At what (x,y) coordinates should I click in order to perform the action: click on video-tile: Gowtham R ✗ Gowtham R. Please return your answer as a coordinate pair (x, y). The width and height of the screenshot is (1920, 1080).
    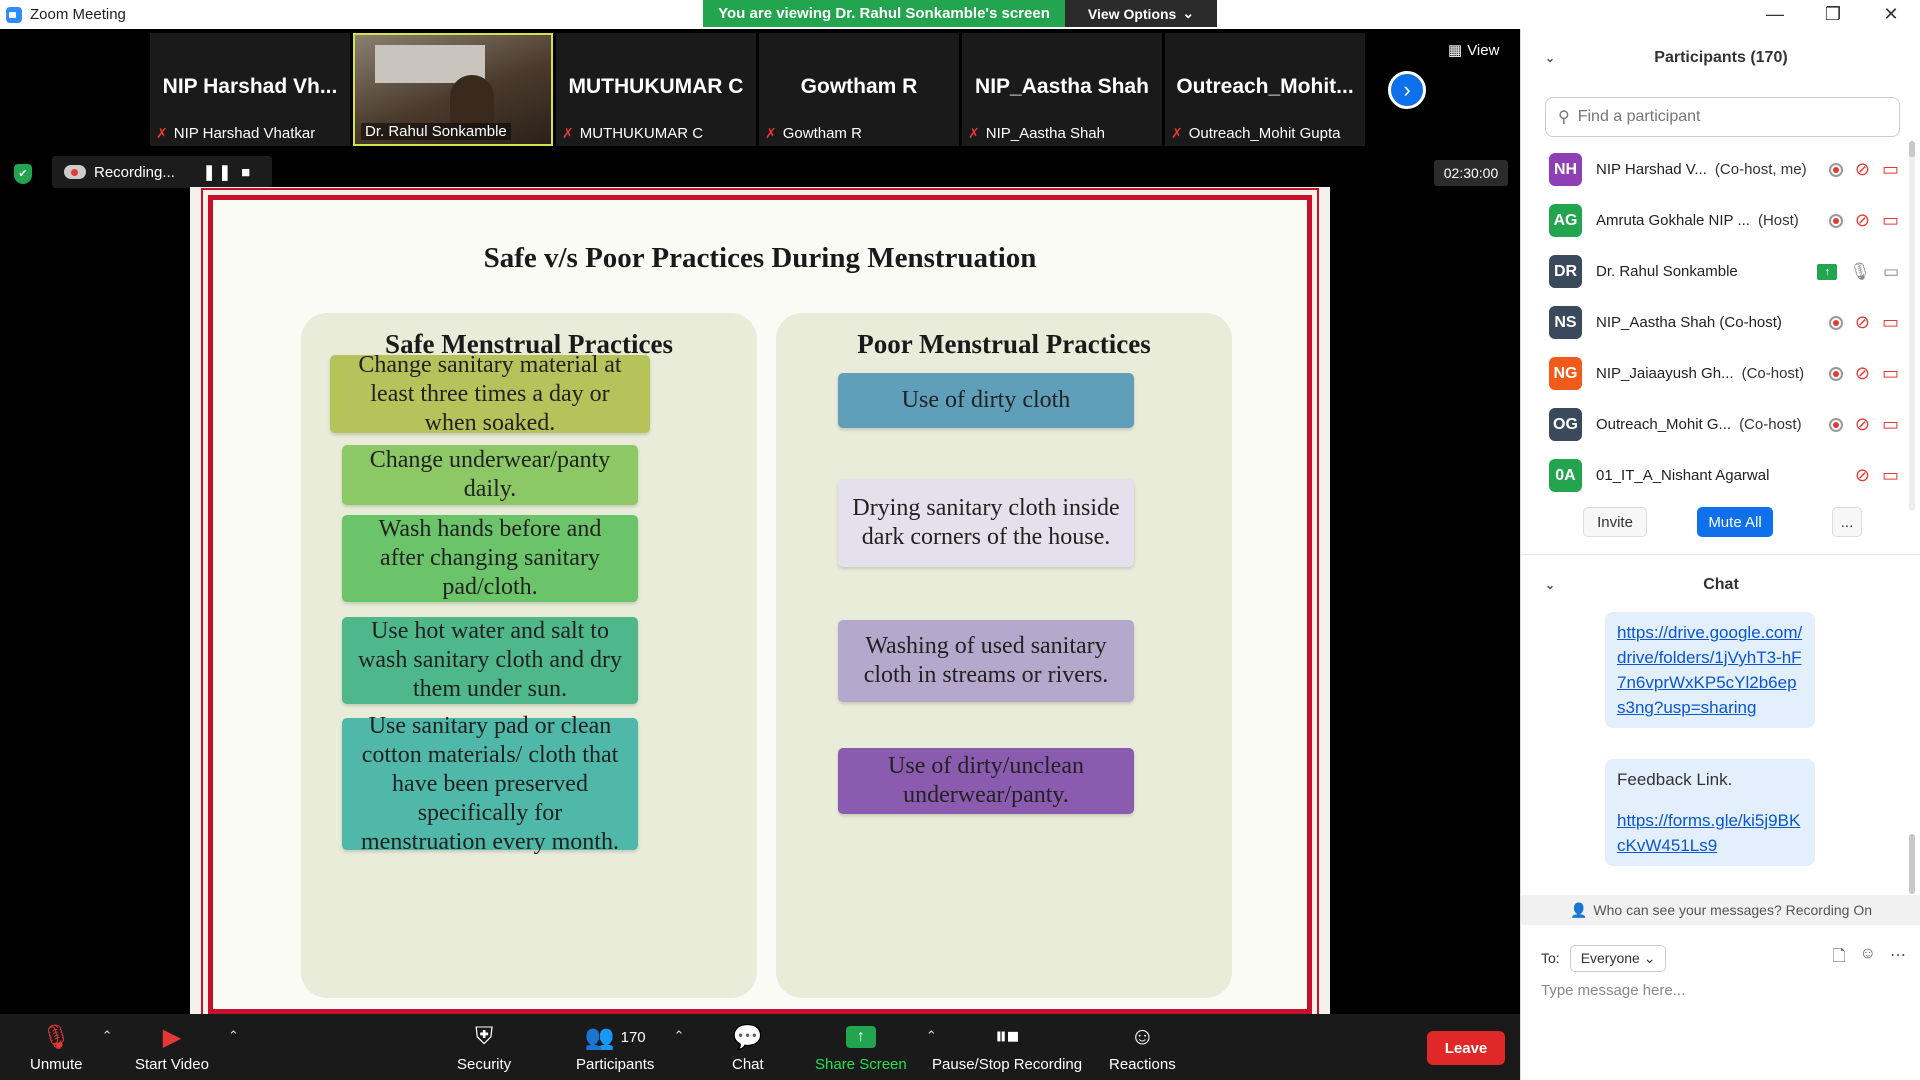
    Looking at the image, I should click on (859, 89).